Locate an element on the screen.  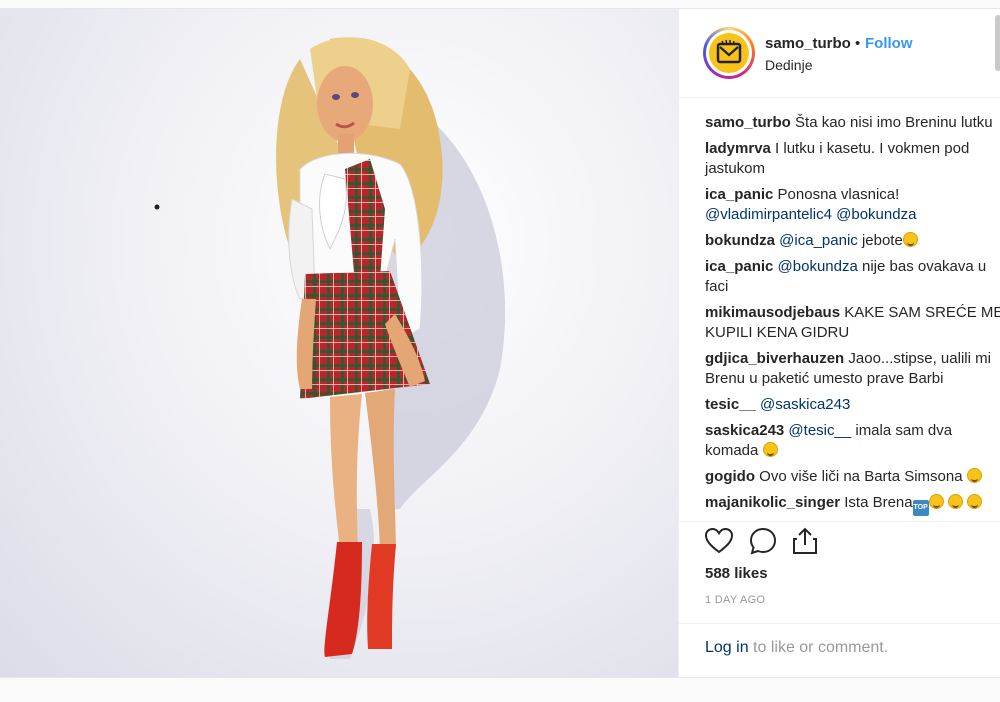
mention-link: @ica_panic is located at coordinates (818, 240).